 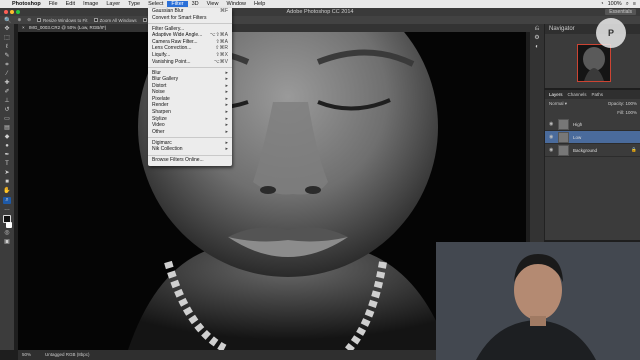 What do you see at coordinates (7, 110) in the screenshot?
I see `history-brush-tool-icon: ↺` at bounding box center [7, 110].